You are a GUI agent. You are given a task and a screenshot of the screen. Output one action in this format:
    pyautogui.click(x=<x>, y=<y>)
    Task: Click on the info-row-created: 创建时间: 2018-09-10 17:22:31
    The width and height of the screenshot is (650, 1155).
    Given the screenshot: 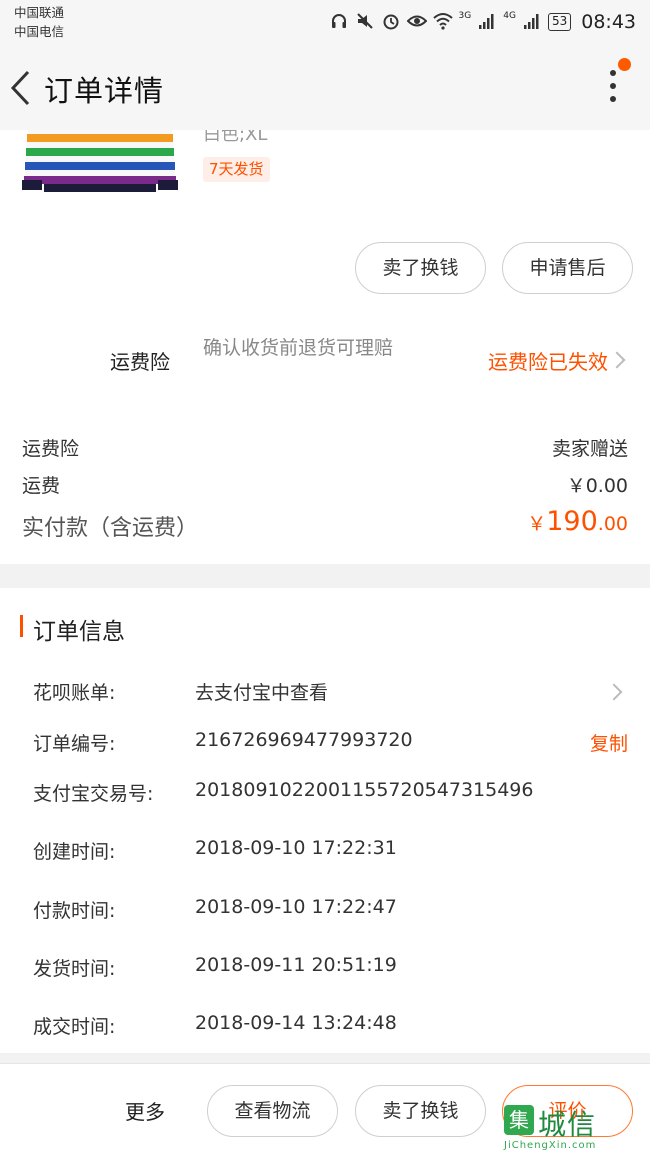 What is the action you would take?
    pyautogui.click(x=333, y=853)
    